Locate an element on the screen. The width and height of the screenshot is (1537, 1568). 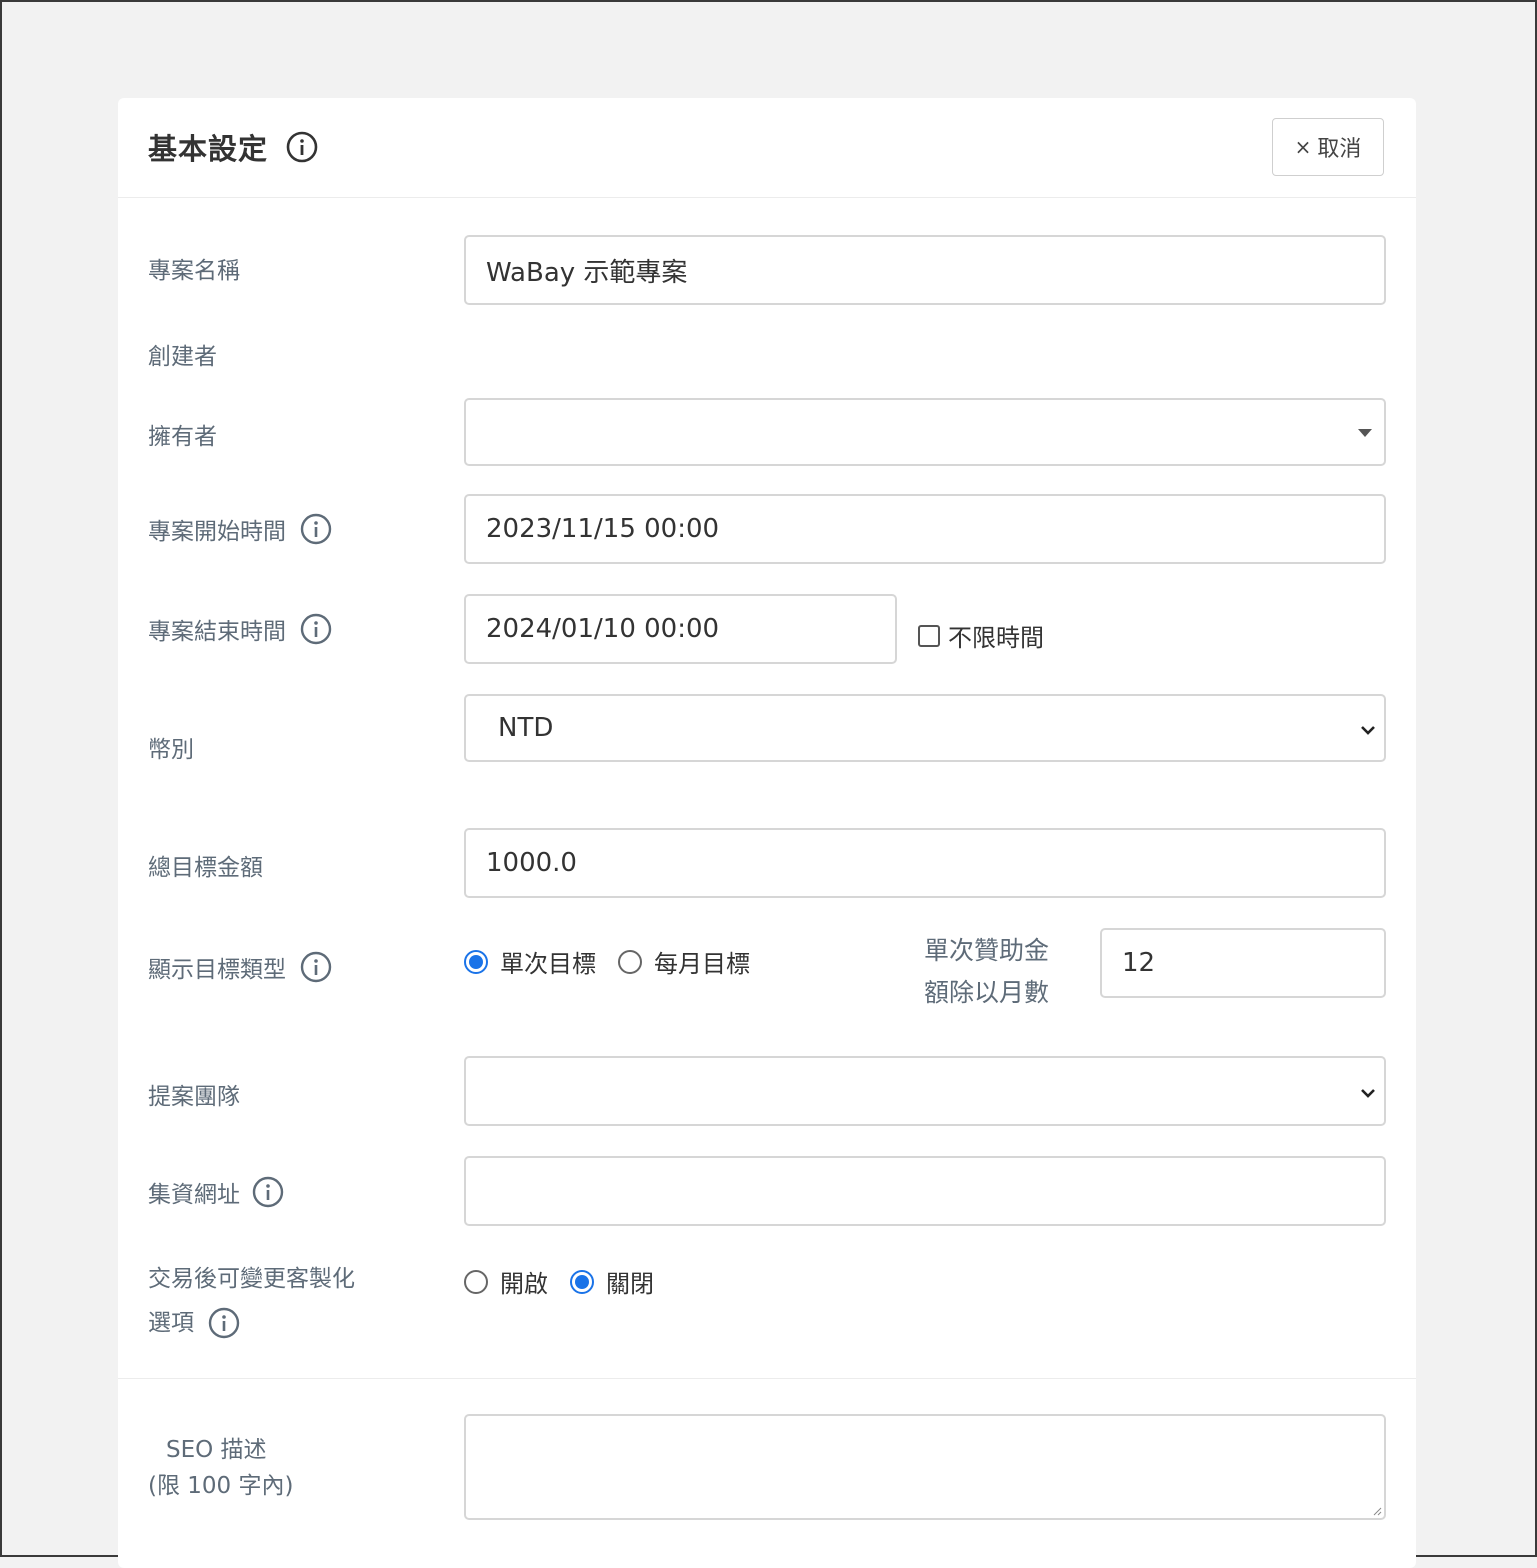
currency-value: NTD is located at coordinates (526, 728).